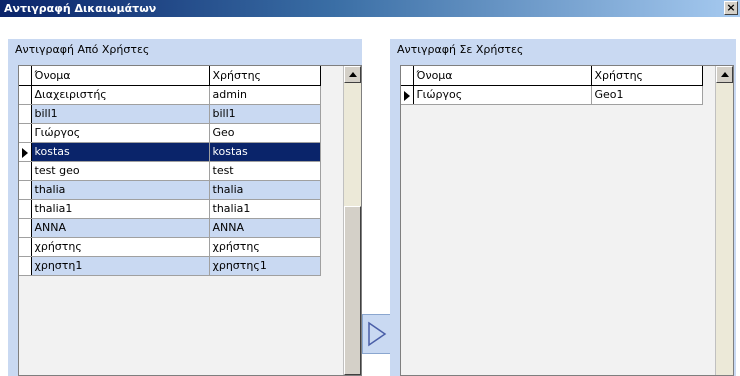 The height and width of the screenshot is (376, 740). I want to click on table-row: Γιώργος Geo1, so click(552, 95).